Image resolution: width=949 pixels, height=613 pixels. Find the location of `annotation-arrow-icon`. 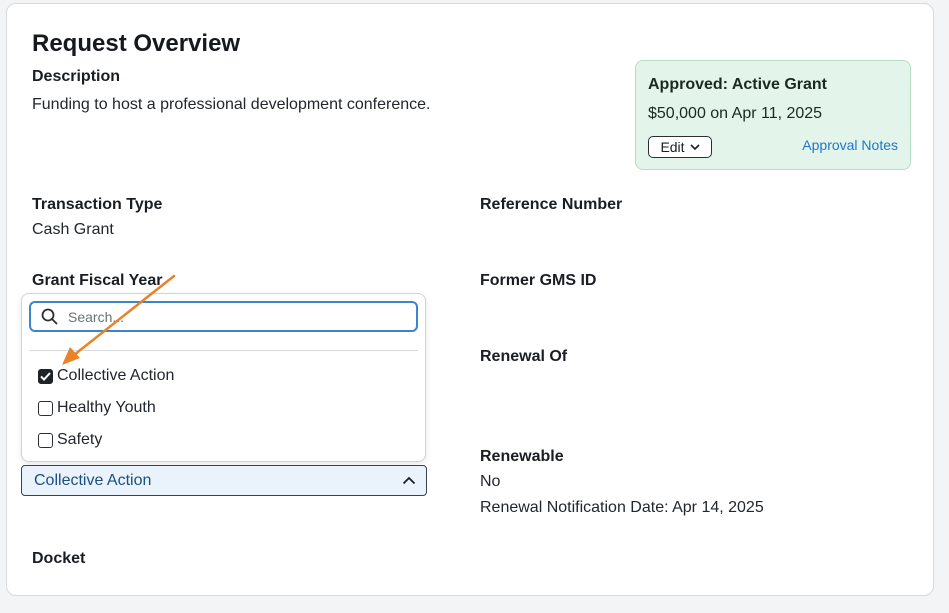

annotation-arrow-icon is located at coordinates (119, 319).